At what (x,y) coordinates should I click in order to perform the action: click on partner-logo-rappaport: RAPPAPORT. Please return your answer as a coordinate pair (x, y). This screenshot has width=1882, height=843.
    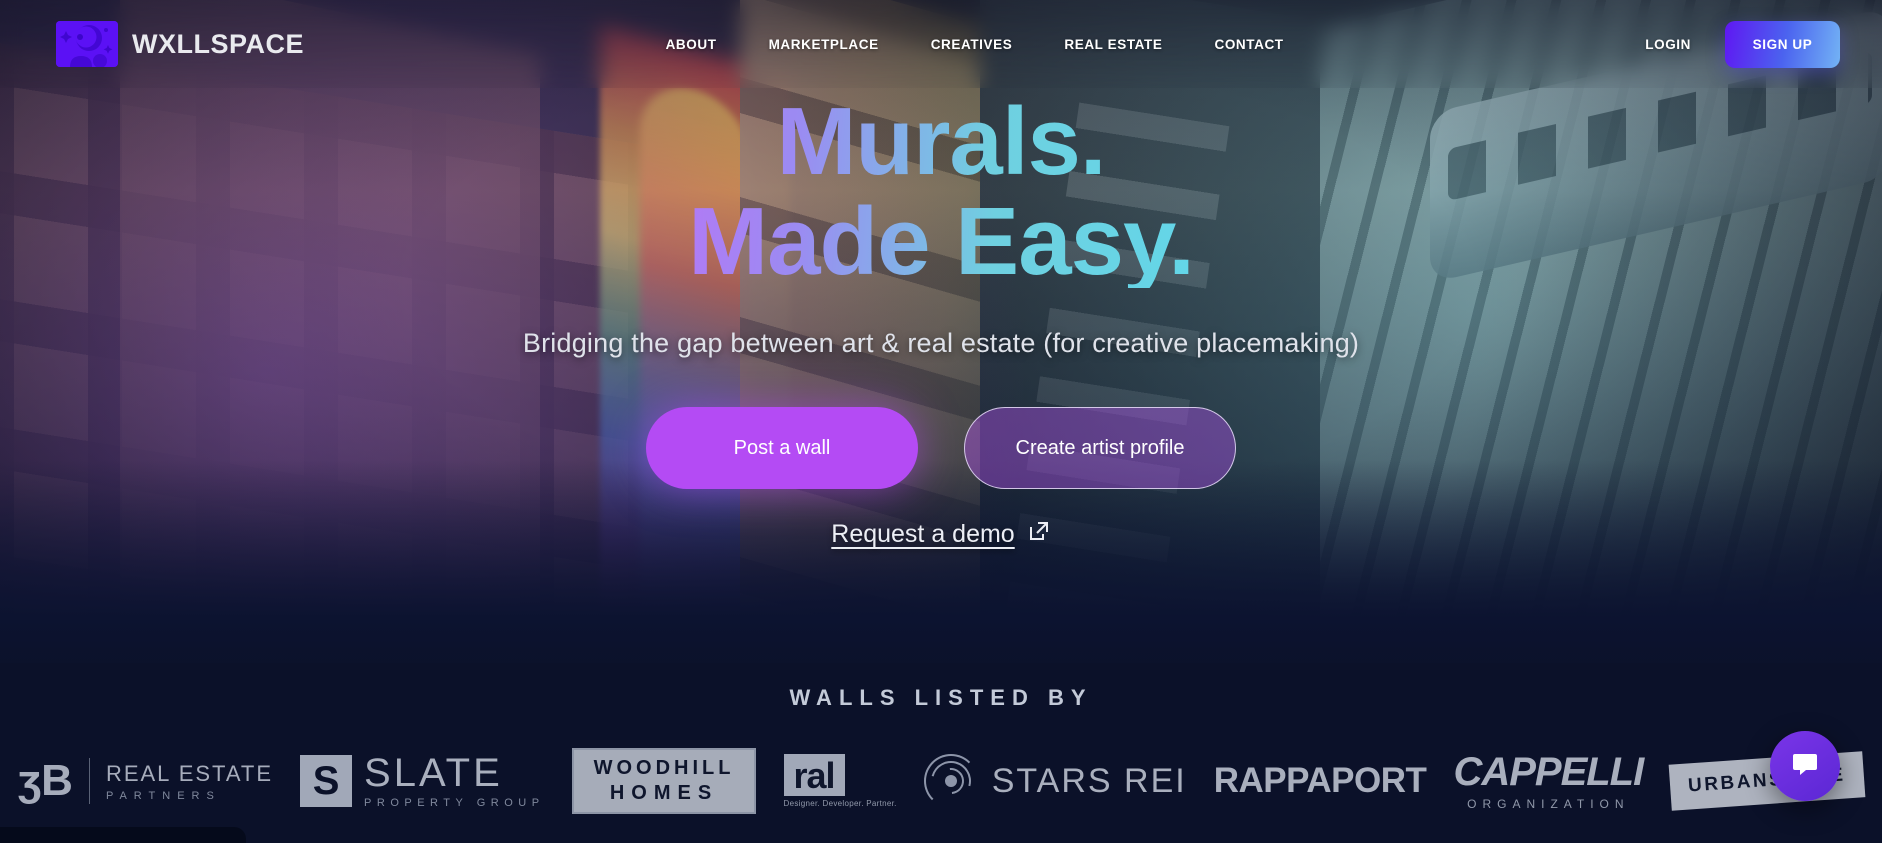
    Looking at the image, I should click on (1320, 781).